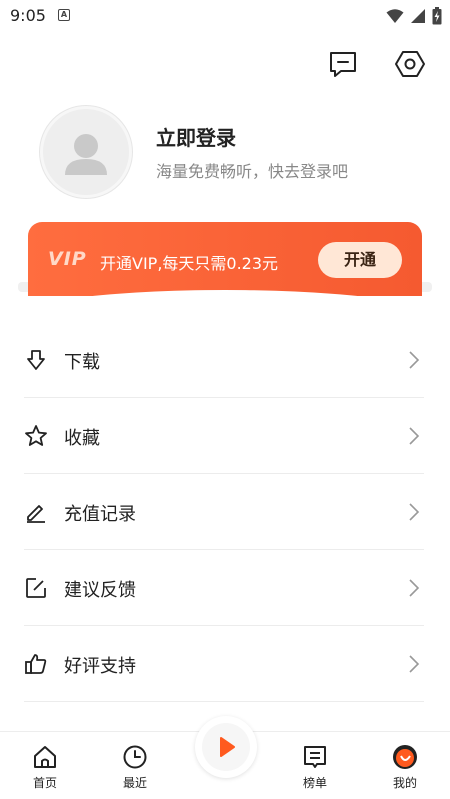 The height and width of the screenshot is (799, 450). What do you see at coordinates (189, 263) in the screenshot?
I see `vip-promo-text: 开通VIP,每天只需0.23元` at bounding box center [189, 263].